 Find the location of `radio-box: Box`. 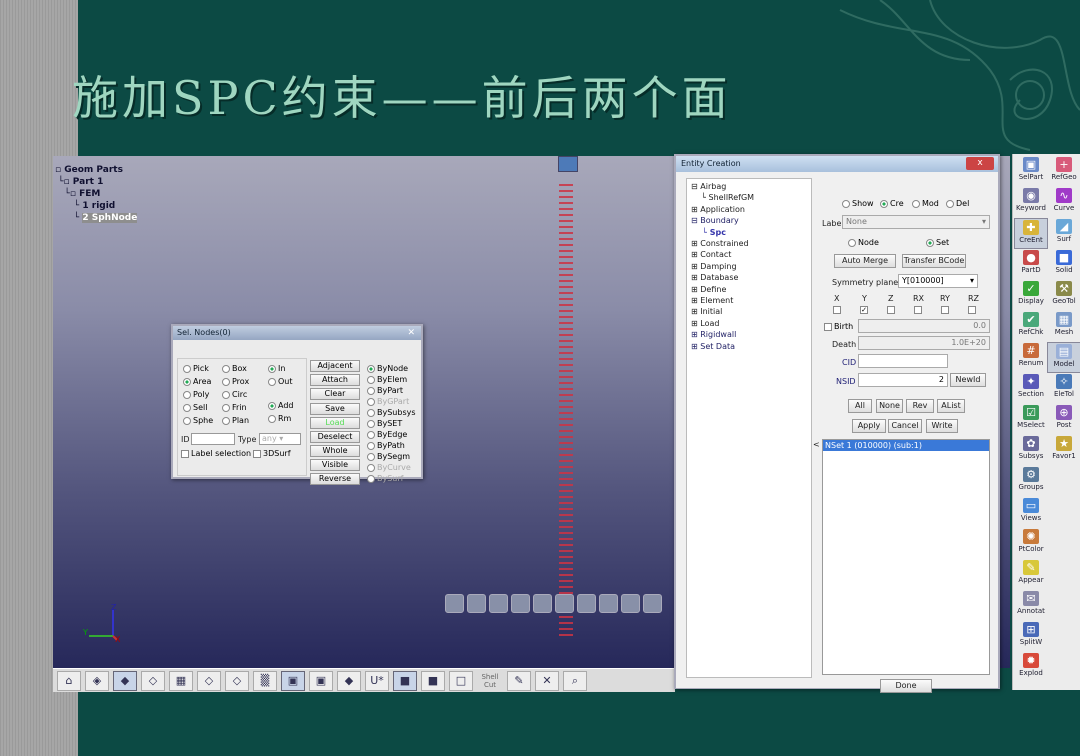

radio-box: Box is located at coordinates (234, 368).